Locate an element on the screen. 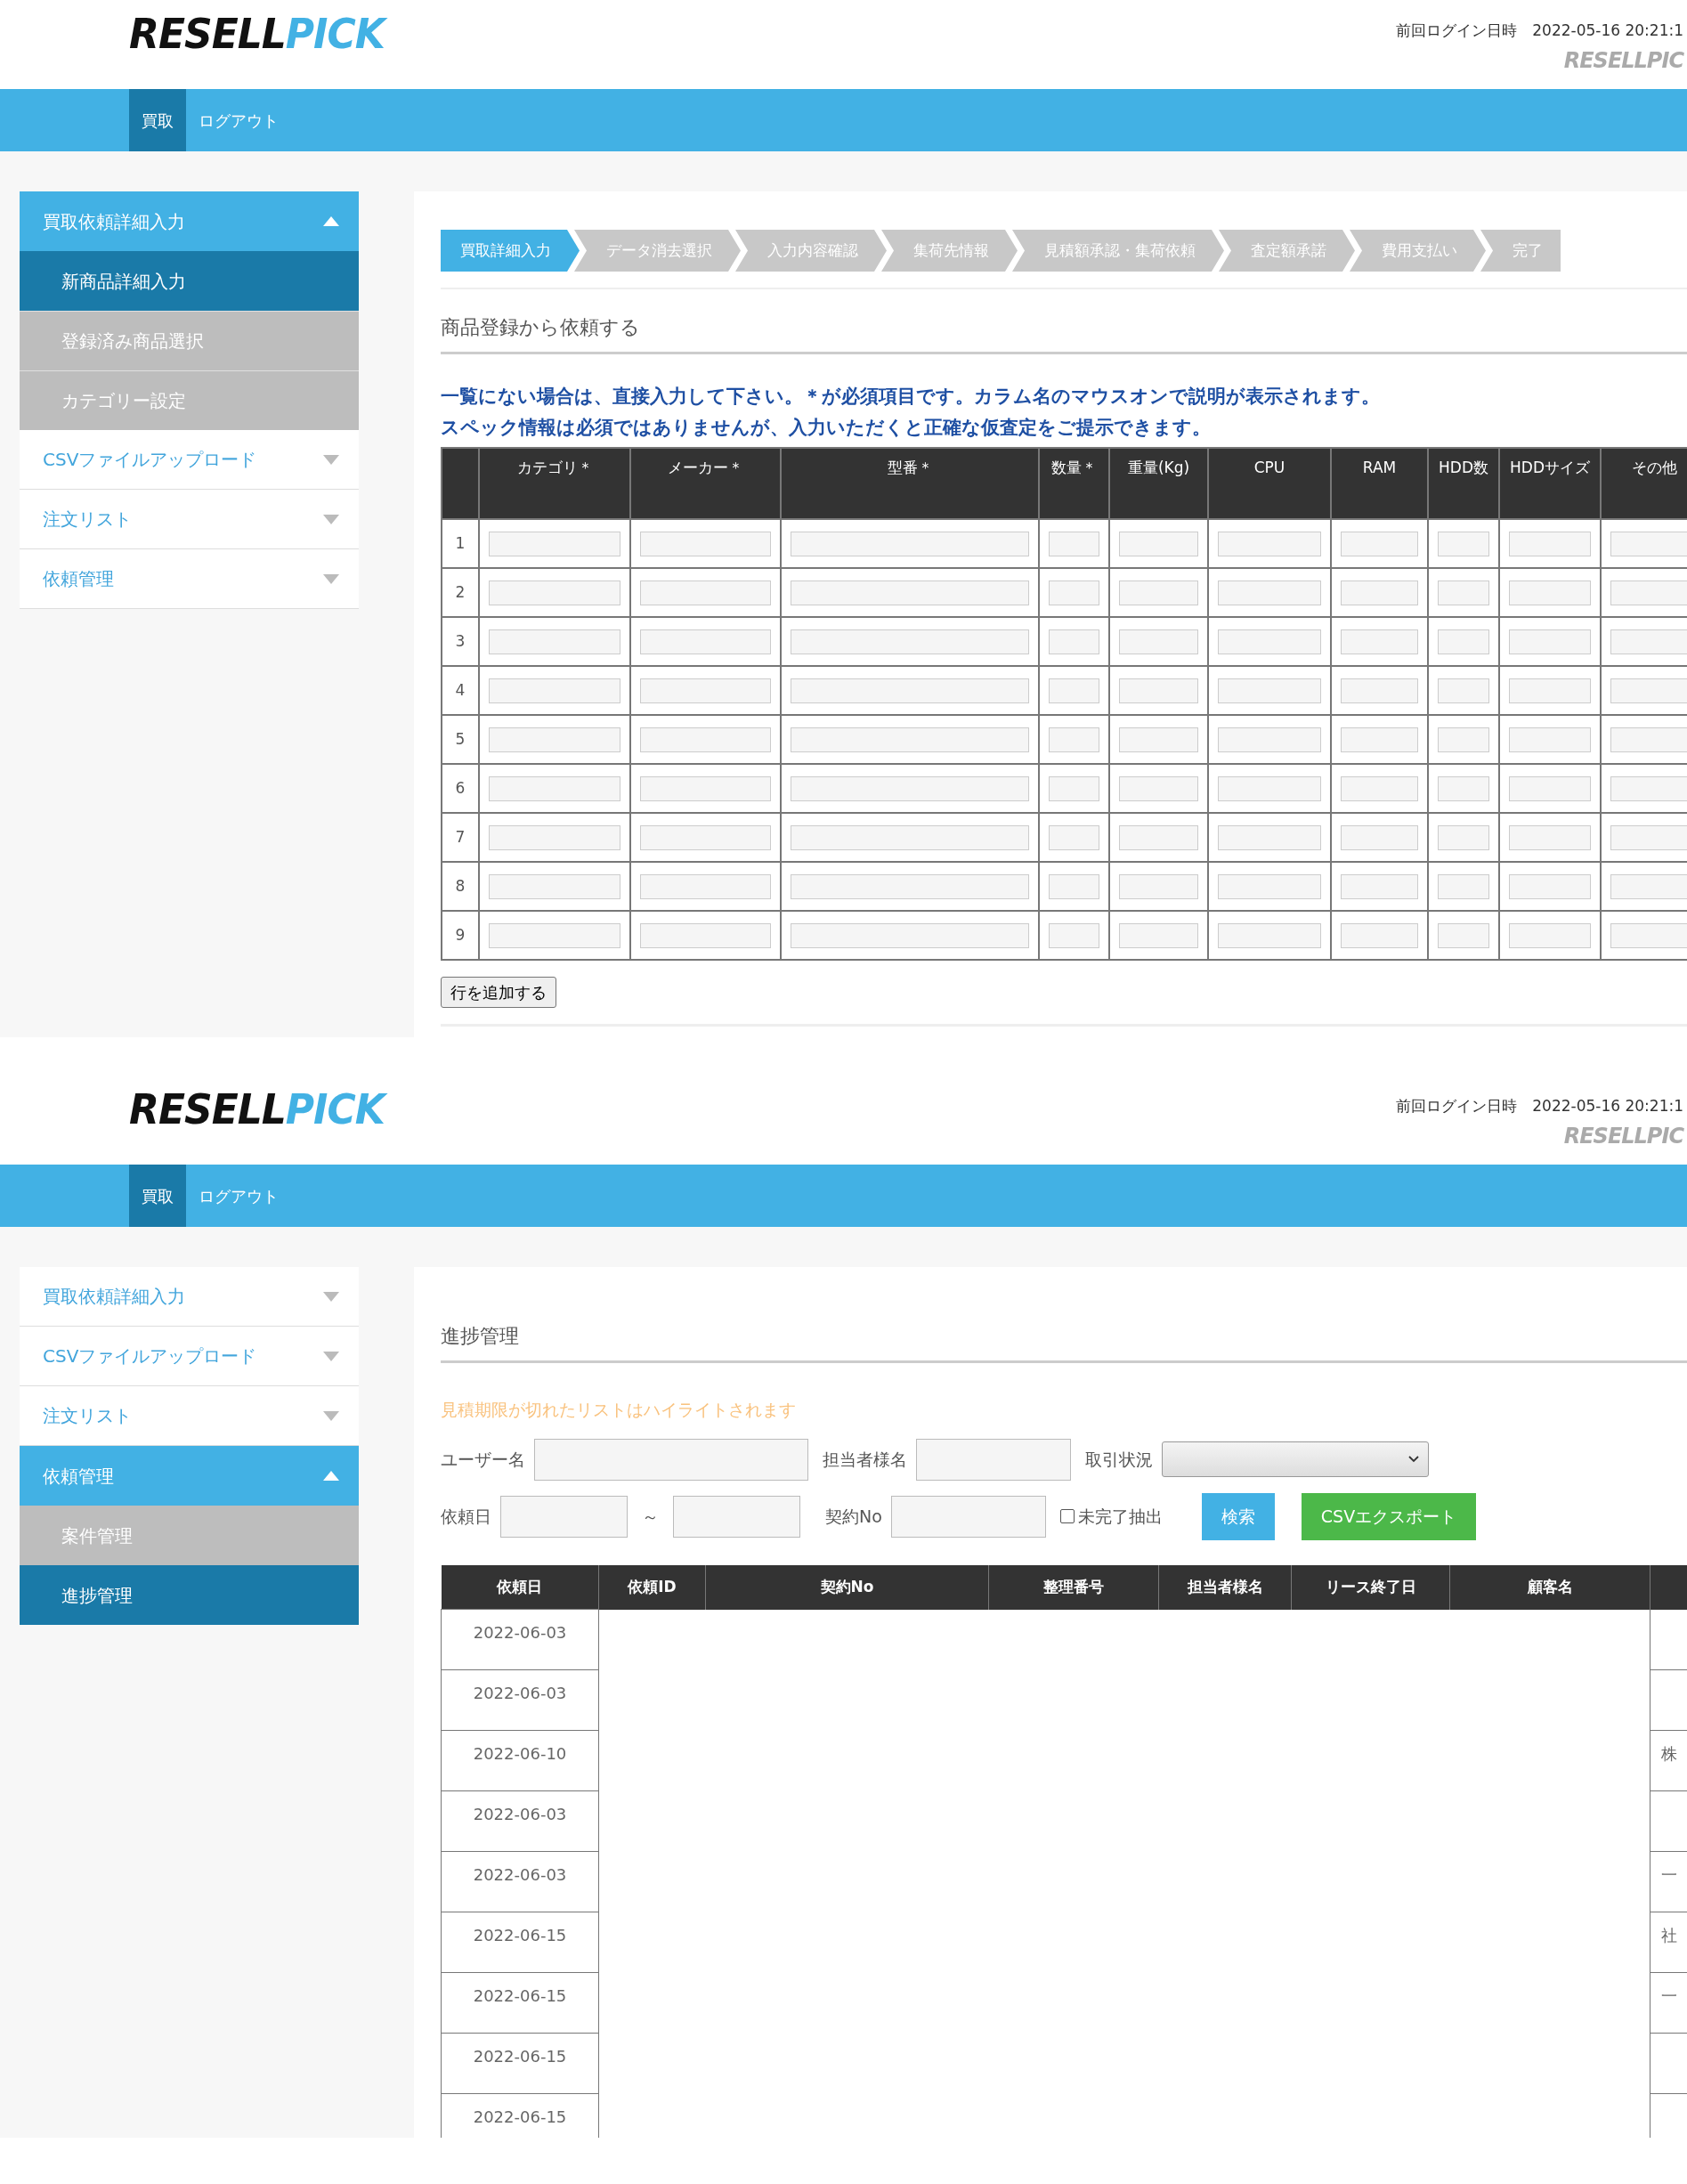 This screenshot has width=1687, height=2184. export-button: CSVエクスポート is located at coordinates (1389, 1516).